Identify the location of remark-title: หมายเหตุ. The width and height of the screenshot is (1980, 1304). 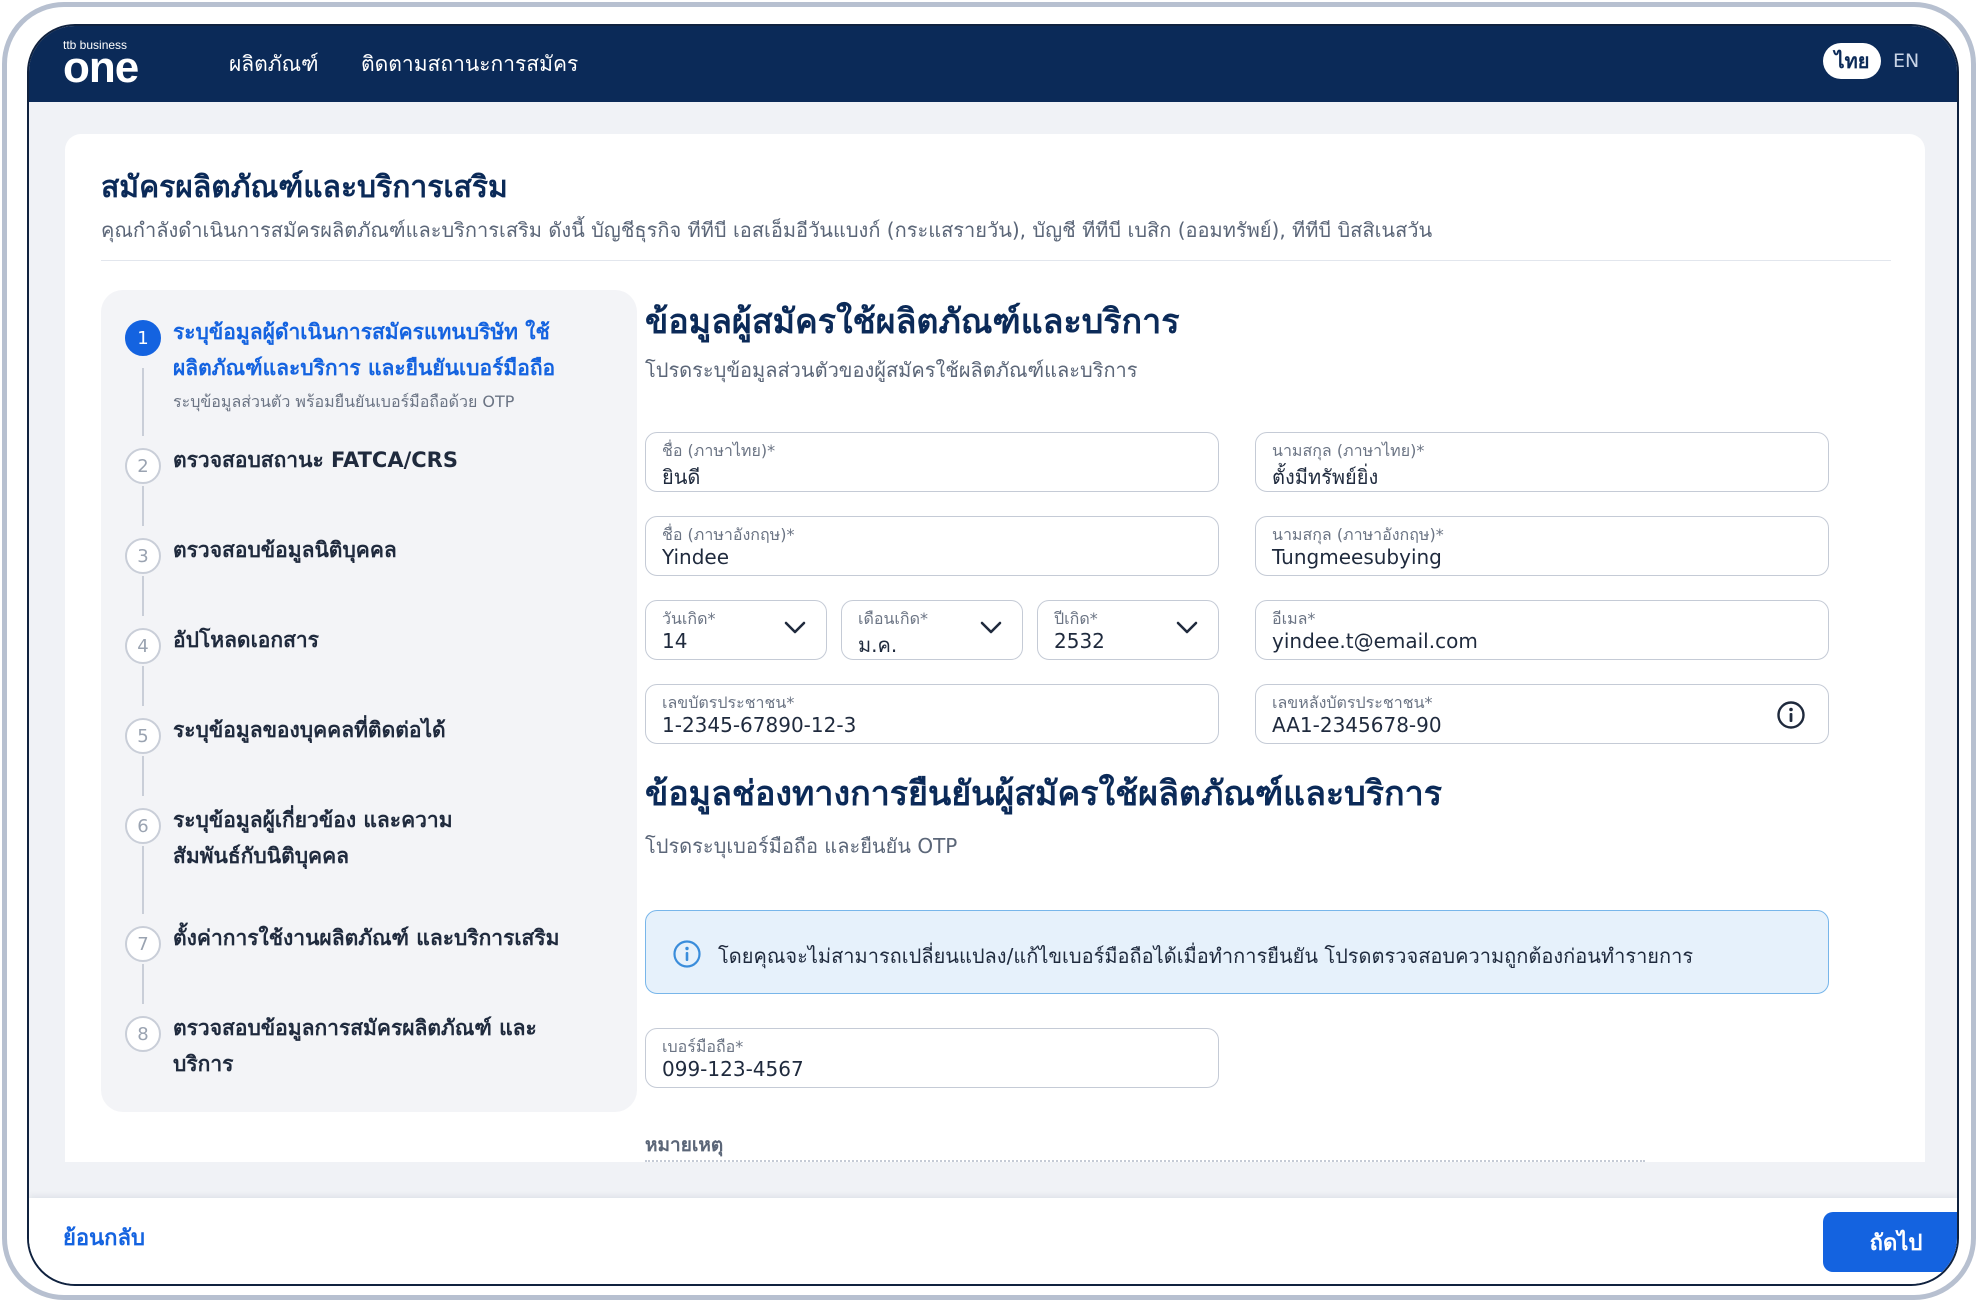
(684, 1145).